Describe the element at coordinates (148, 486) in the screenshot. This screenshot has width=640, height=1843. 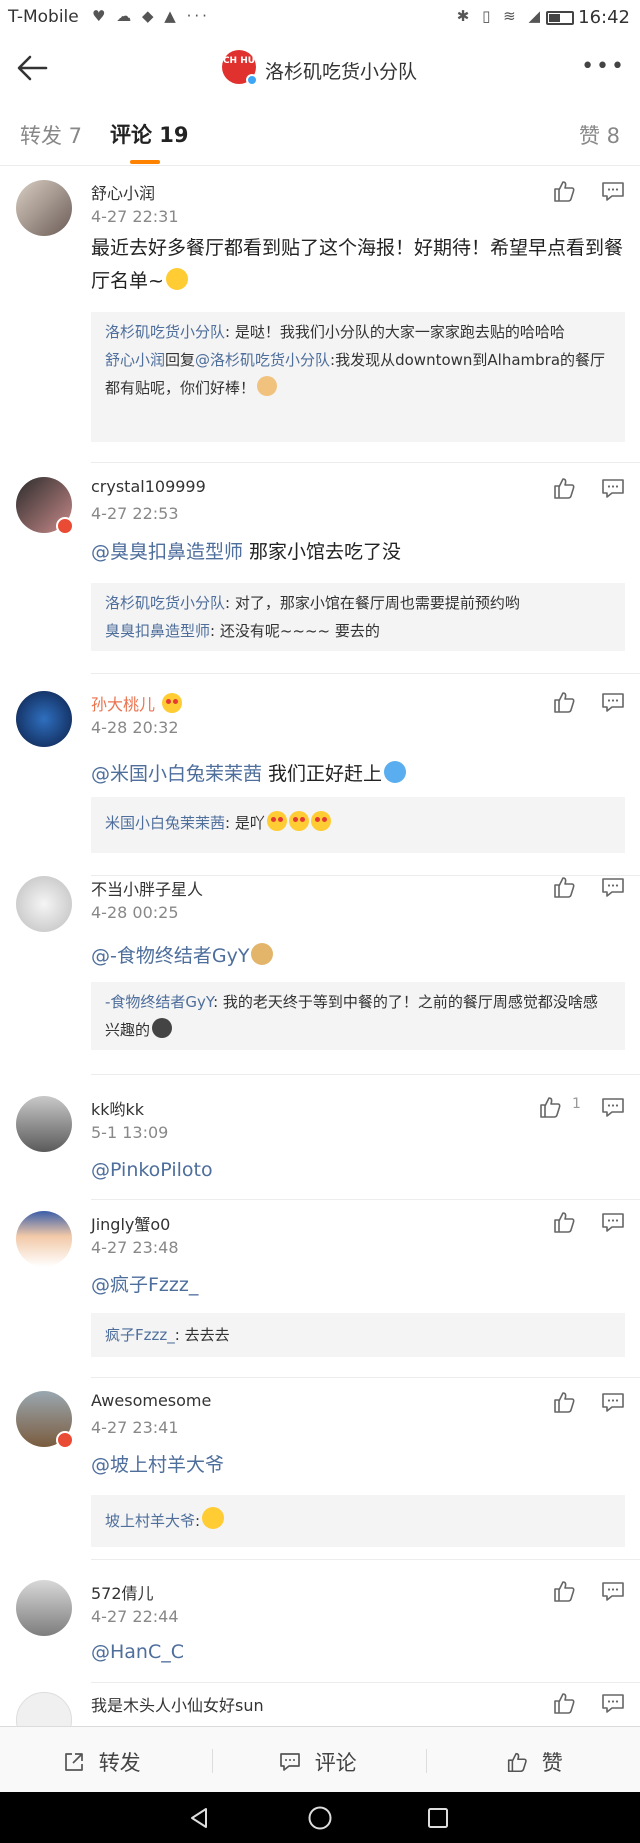
I see `comment-username: crystal109999` at that location.